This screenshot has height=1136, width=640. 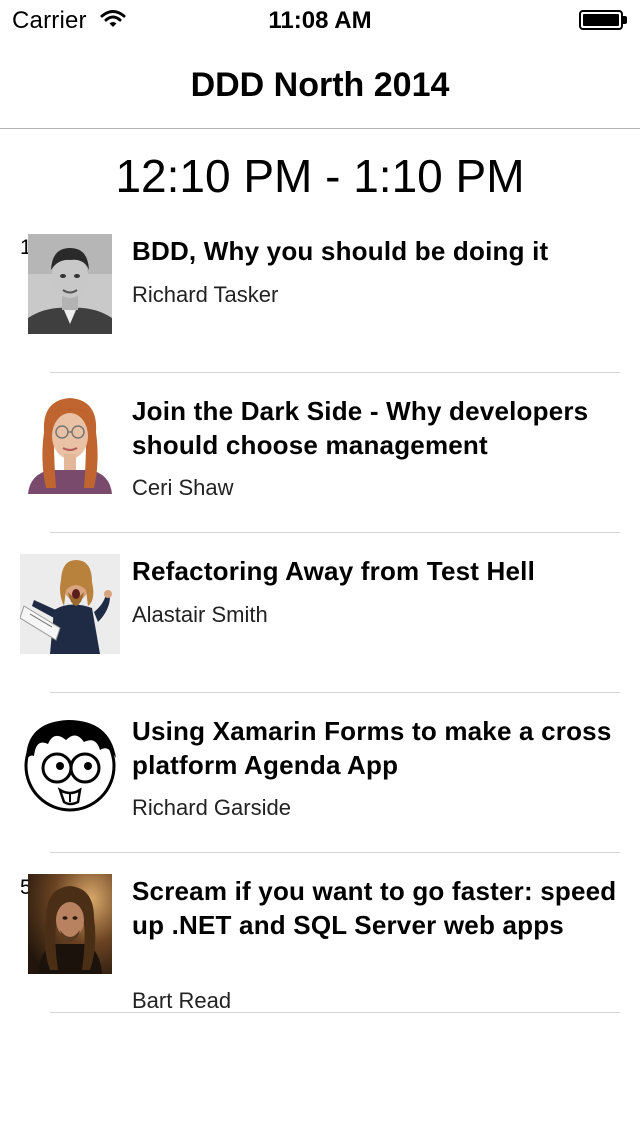 What do you see at coordinates (183, 487) in the screenshot?
I see `speaker-name: Ceri Shaw` at bounding box center [183, 487].